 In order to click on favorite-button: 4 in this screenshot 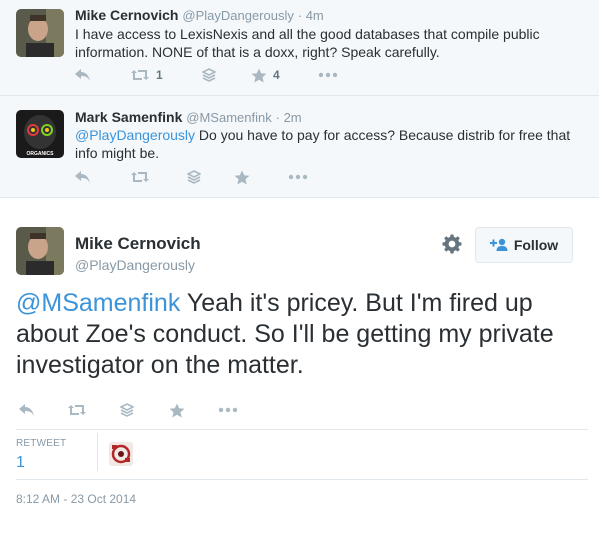, I will do `click(265, 75)`.